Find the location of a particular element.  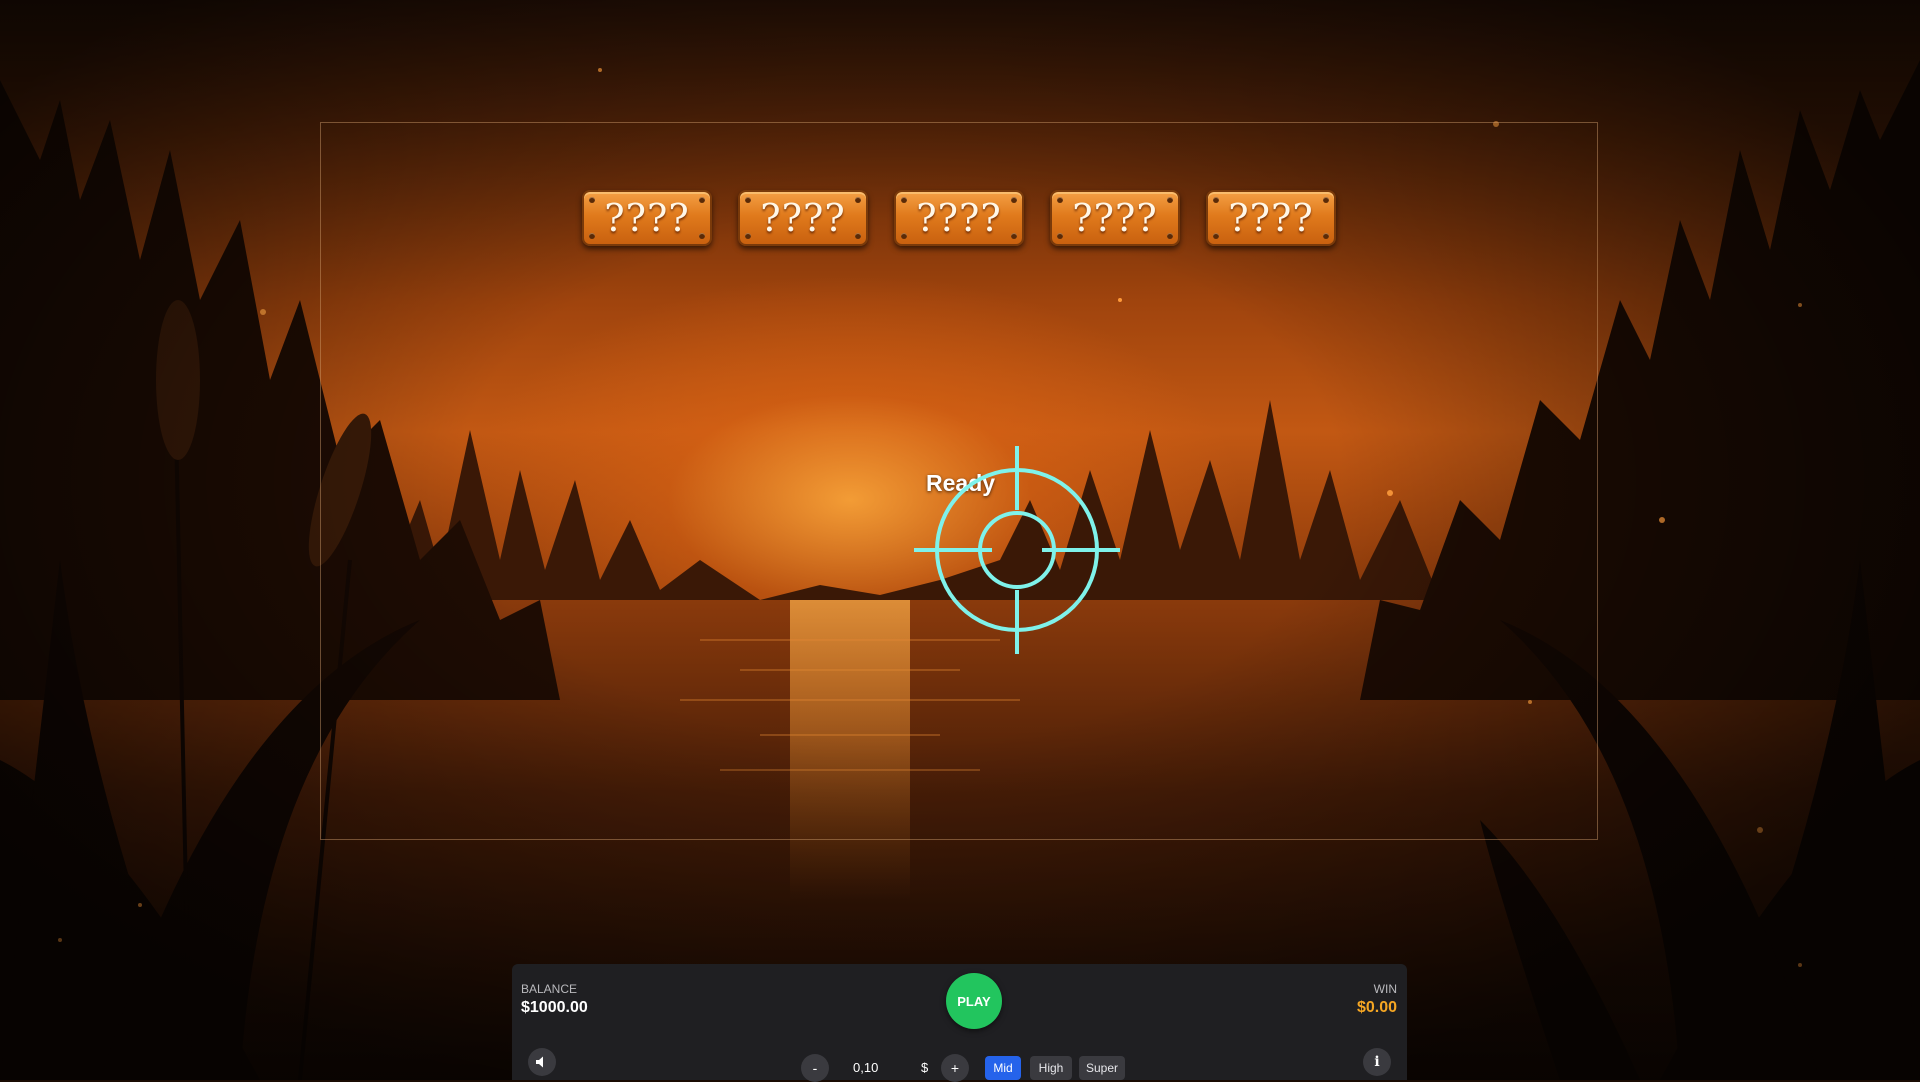

crosshair-icon is located at coordinates (1017, 550).